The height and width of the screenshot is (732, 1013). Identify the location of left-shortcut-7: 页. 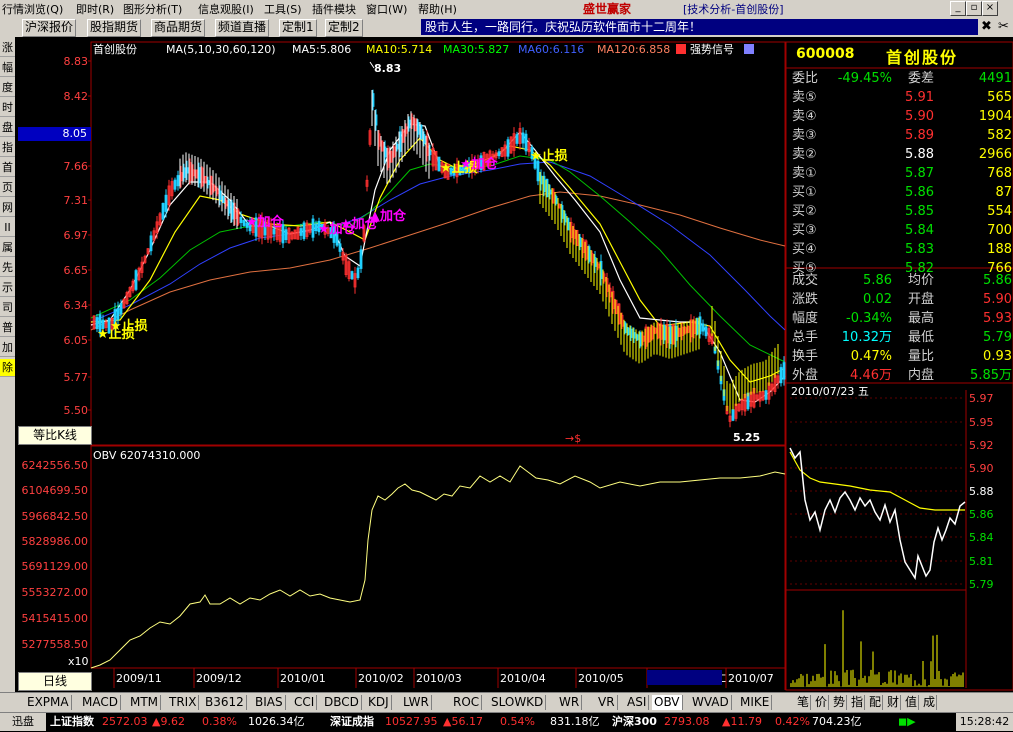
(7, 188).